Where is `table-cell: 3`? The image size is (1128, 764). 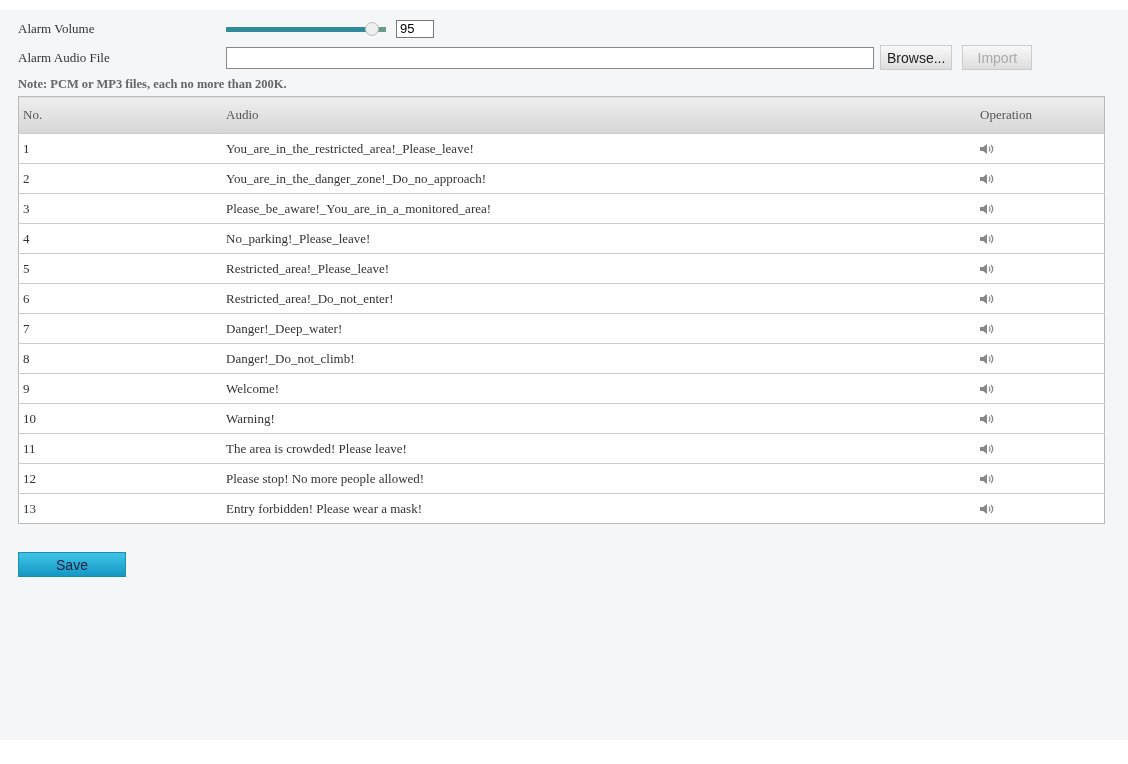
table-cell: 3 is located at coordinates (120, 208).